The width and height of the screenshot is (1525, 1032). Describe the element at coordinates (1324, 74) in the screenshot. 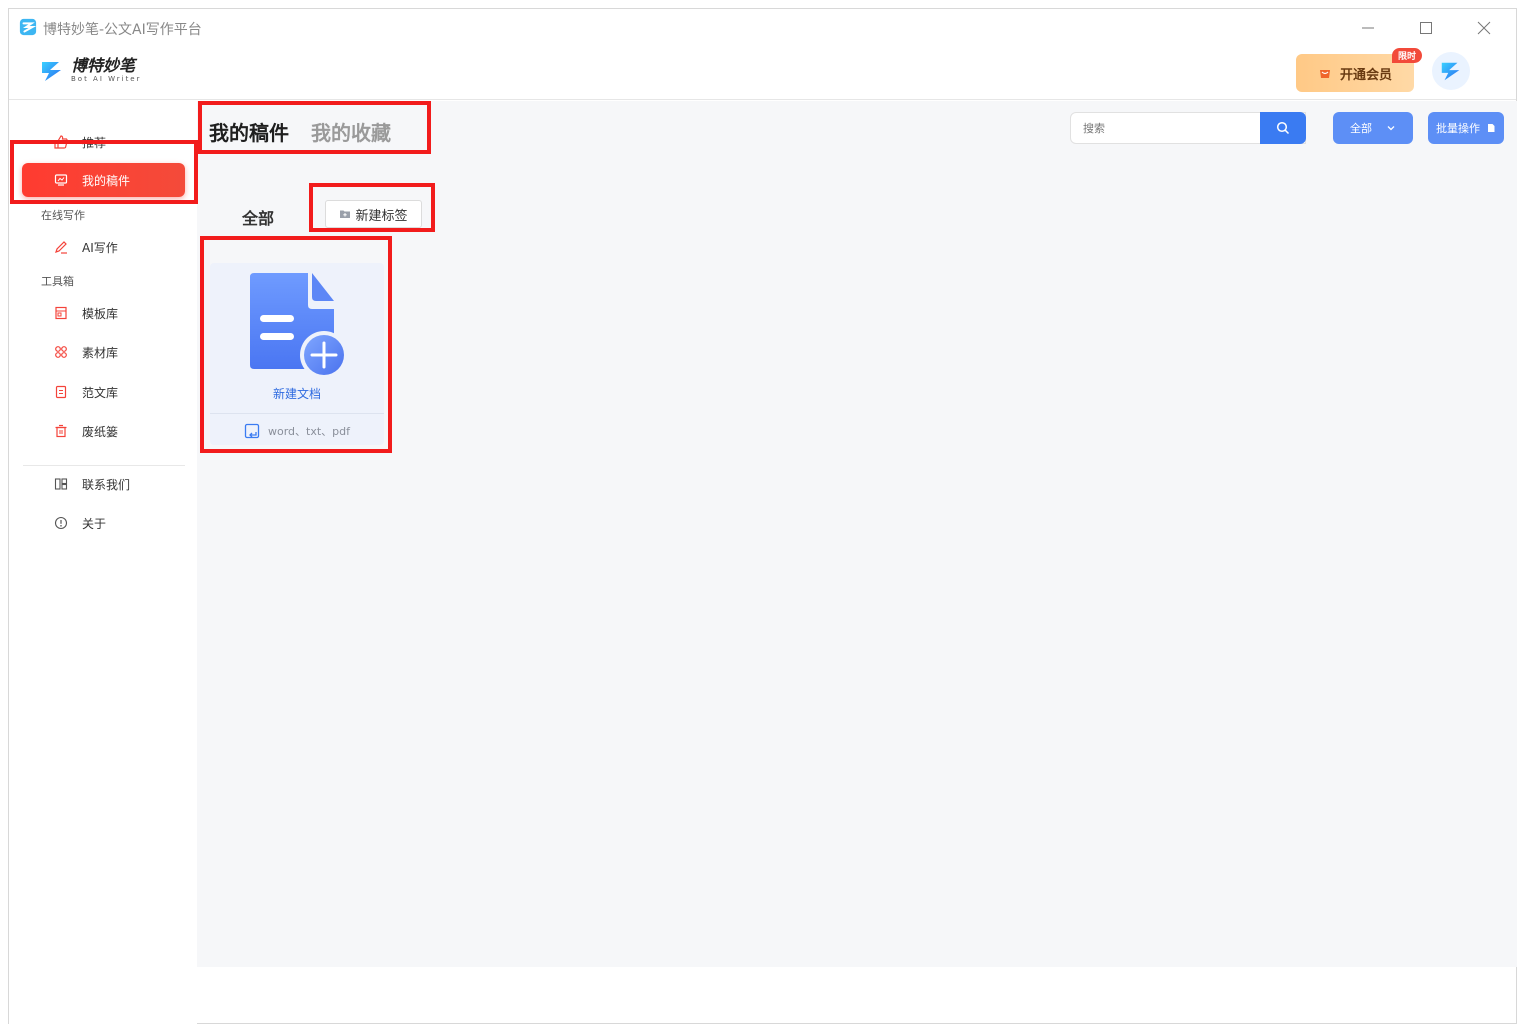

I see `gift-icon` at that location.